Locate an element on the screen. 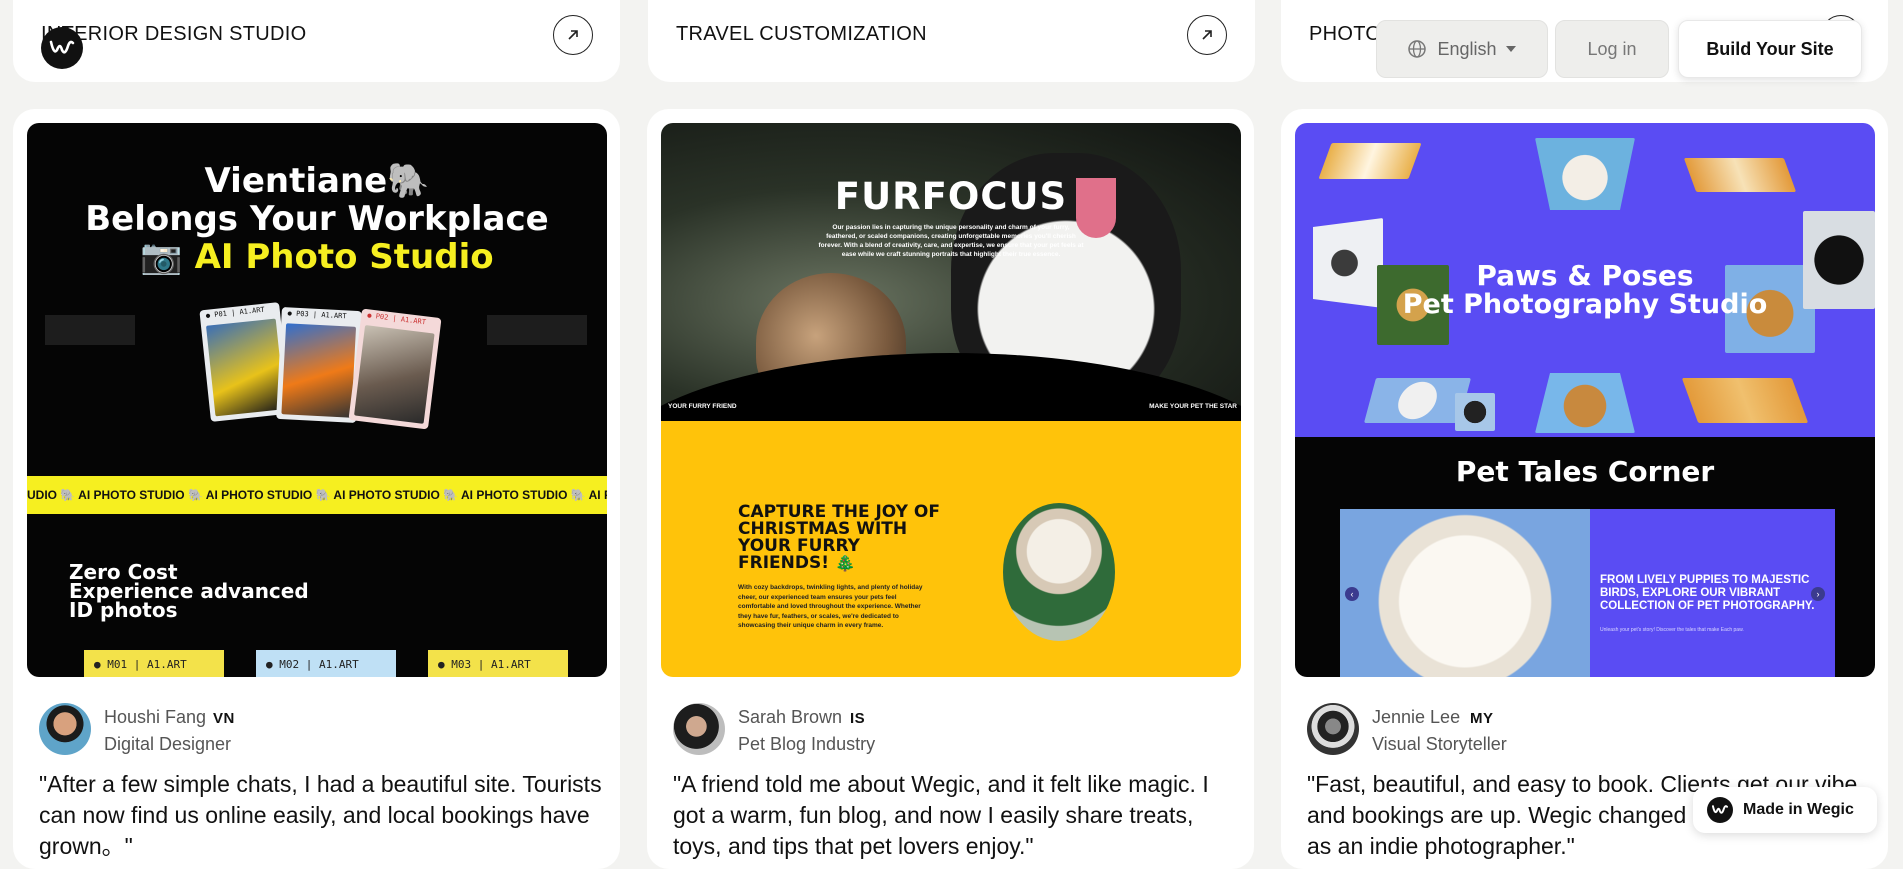 This screenshot has width=1903, height=869. author-name: Sarah Brown is located at coordinates (790, 717).